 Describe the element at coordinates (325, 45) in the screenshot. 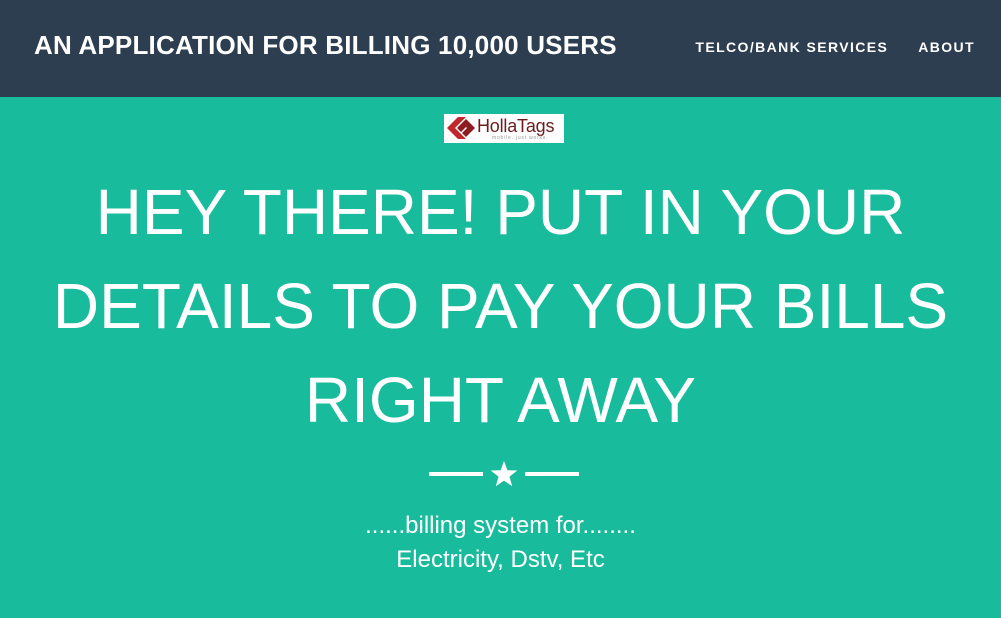

I see `brand-link: AN APPLICATION FOR BILLING 10,000 USERS` at that location.